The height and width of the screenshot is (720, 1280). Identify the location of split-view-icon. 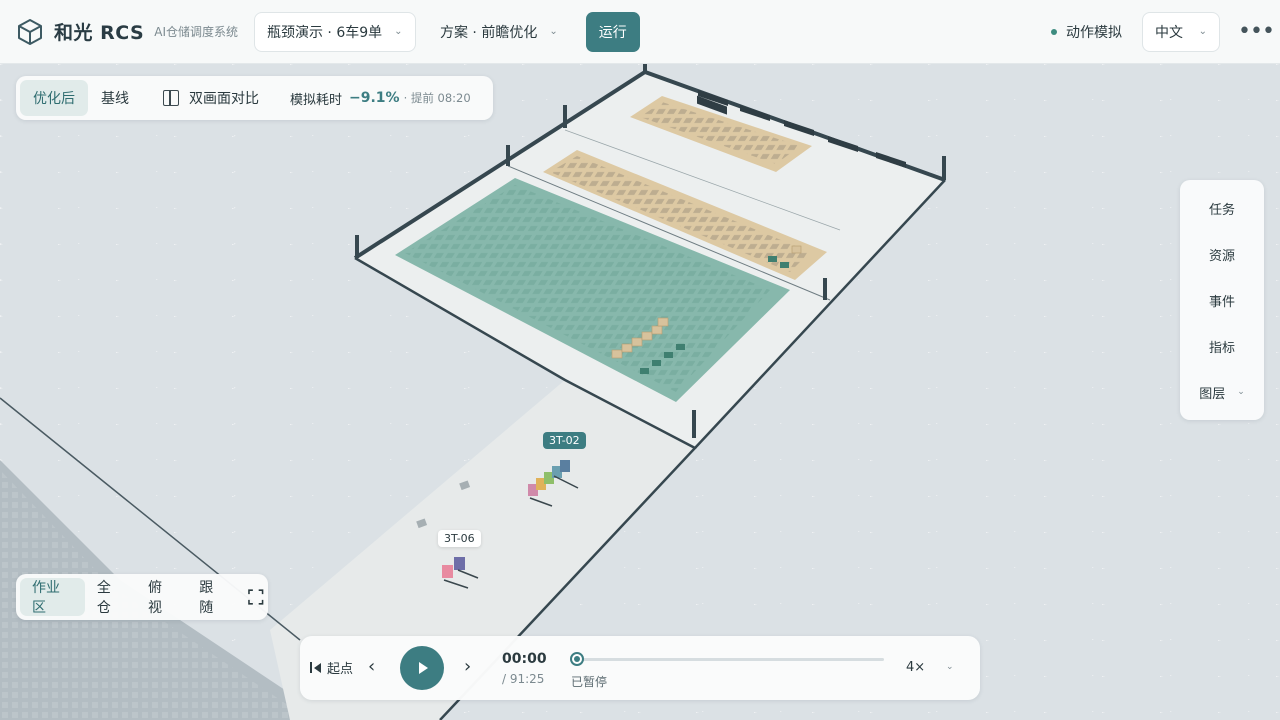
(171, 98).